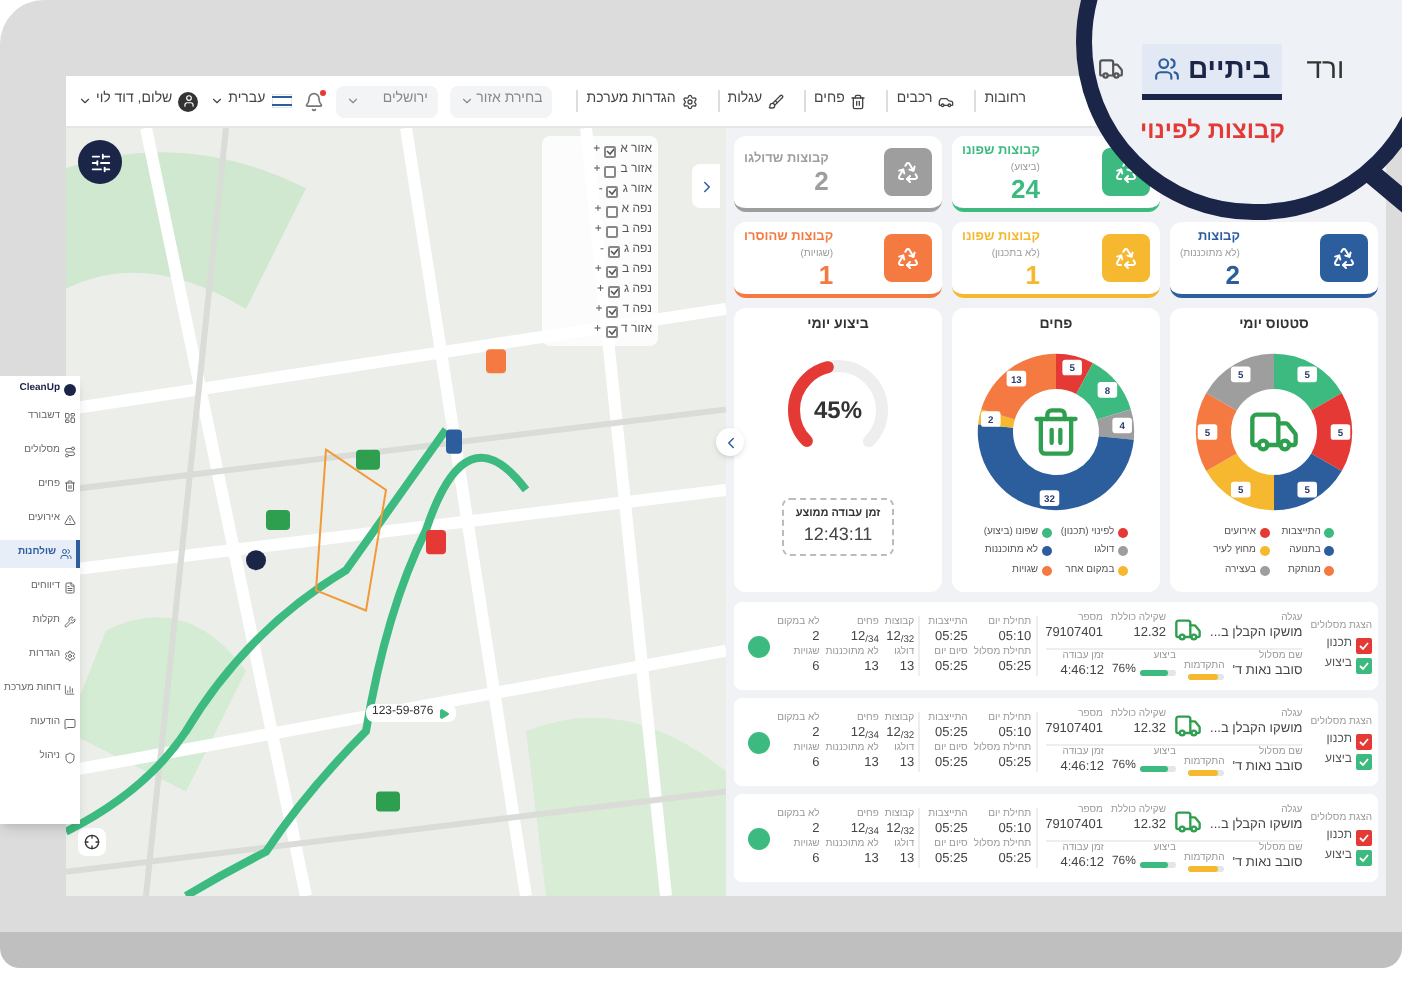 Image resolution: width=1402 pixels, height=1000 pixels. Describe the element at coordinates (70, 621) in the screenshot. I see `wrench-icon` at that location.